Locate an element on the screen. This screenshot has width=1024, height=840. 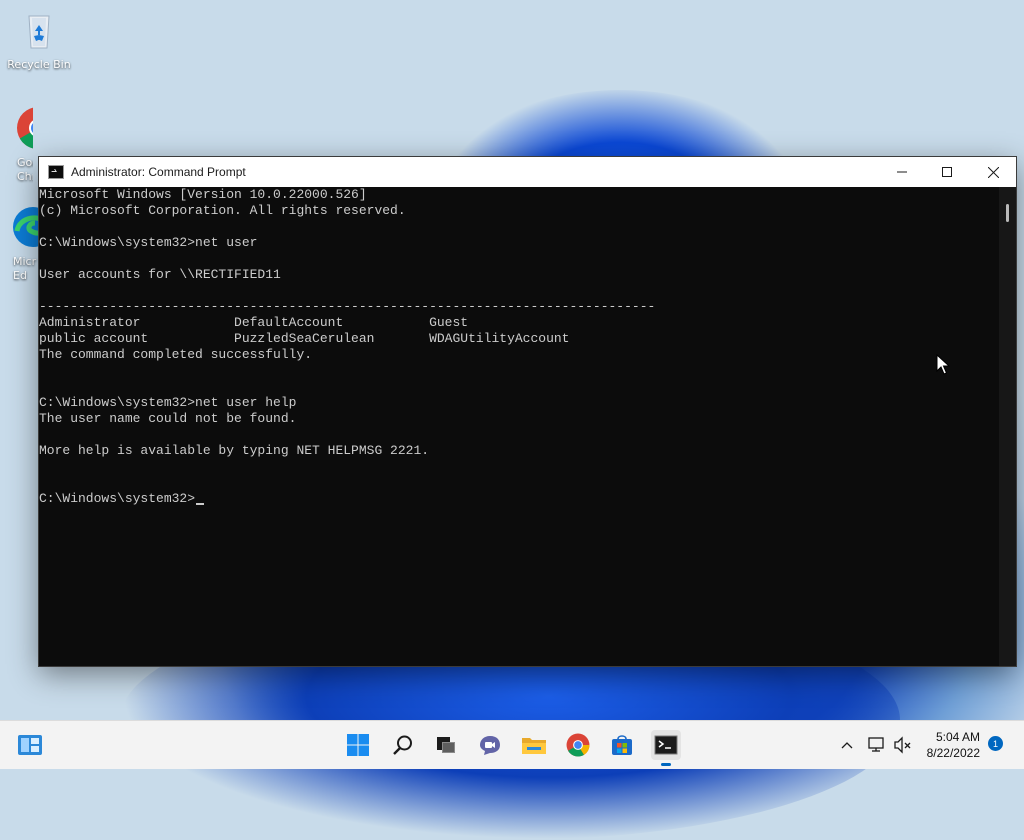
console-line: C:\Windows\system32>net user is located at coordinates (148, 242).